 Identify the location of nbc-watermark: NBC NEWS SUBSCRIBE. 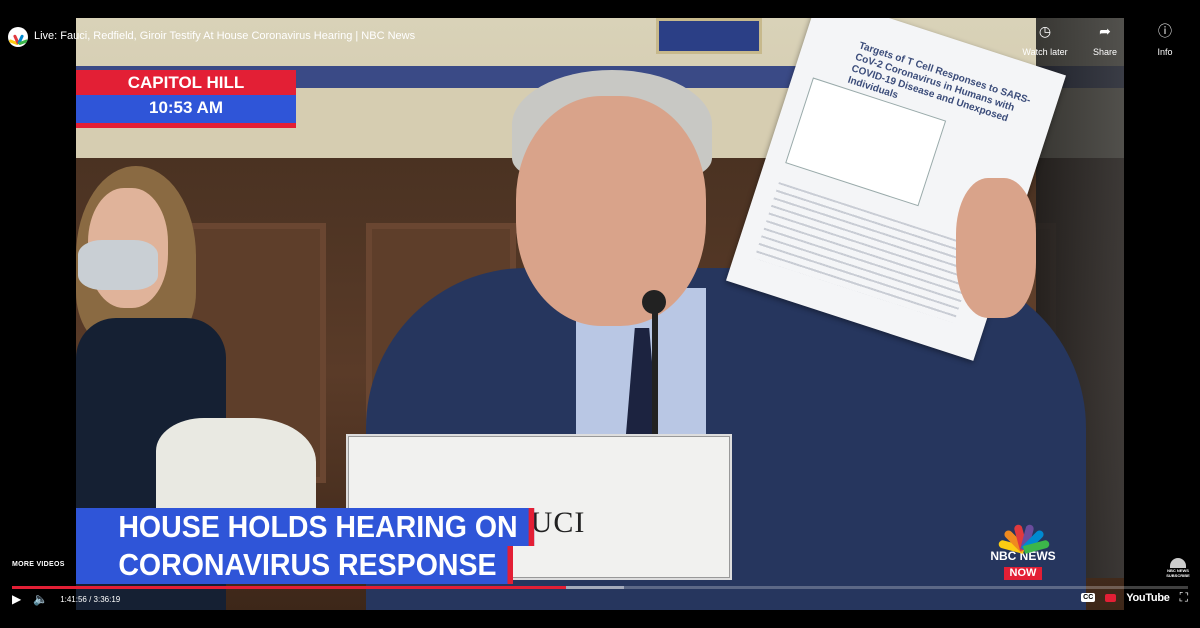
(1178, 568).